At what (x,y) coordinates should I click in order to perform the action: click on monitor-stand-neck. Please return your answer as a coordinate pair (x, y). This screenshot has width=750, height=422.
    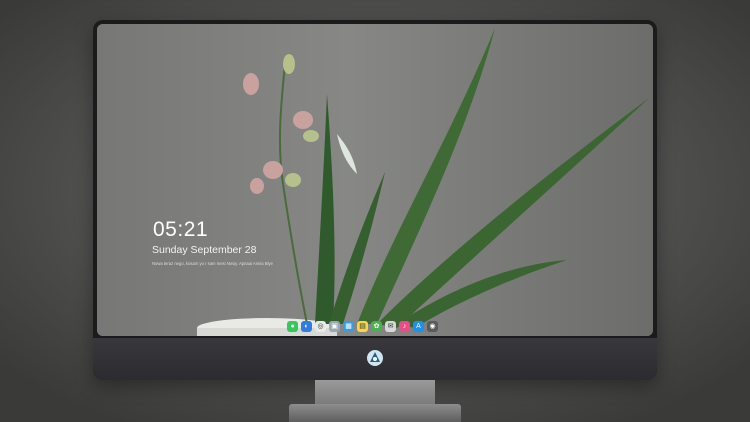
    Looking at the image, I should click on (375, 392).